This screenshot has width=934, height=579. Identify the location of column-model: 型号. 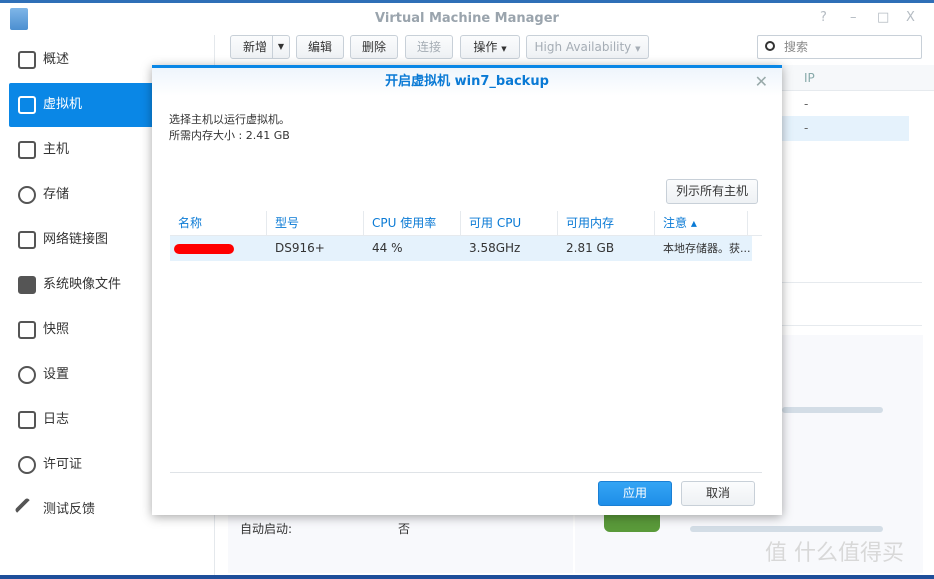
(315, 223).